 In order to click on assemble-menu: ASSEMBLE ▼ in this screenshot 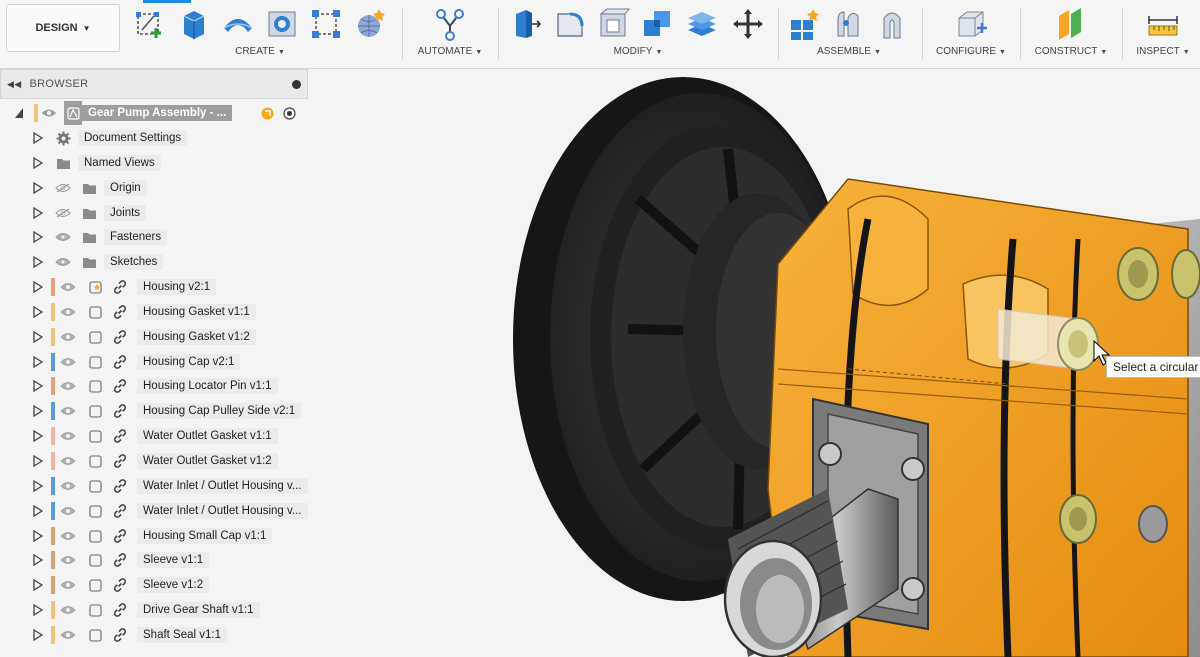, I will do `click(849, 51)`.